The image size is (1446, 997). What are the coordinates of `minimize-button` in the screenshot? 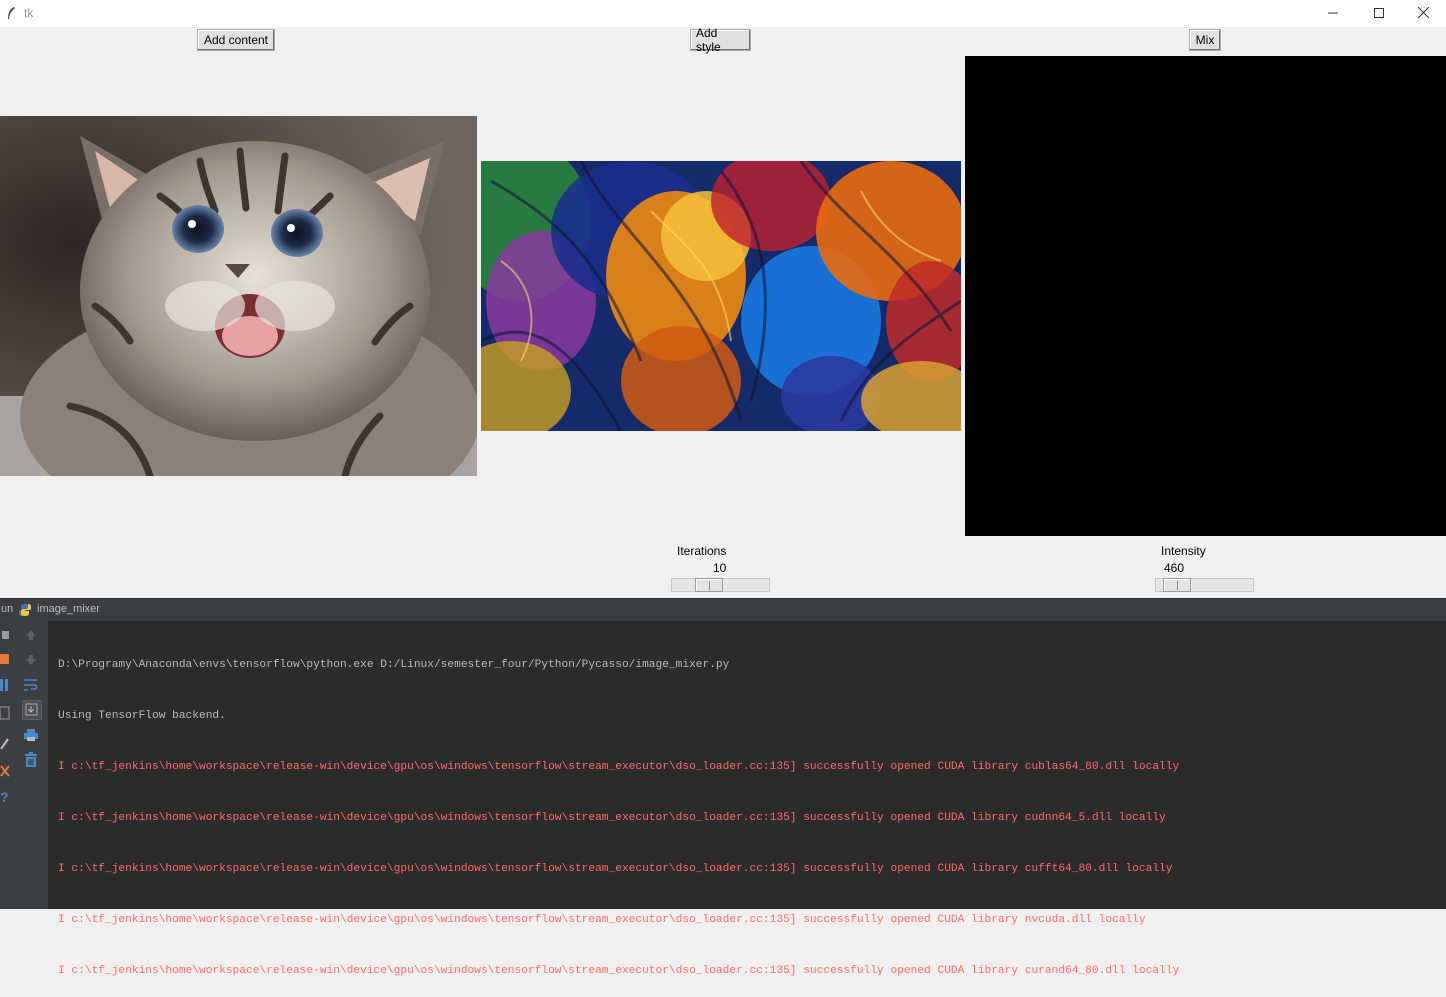 It's located at (1333, 13).